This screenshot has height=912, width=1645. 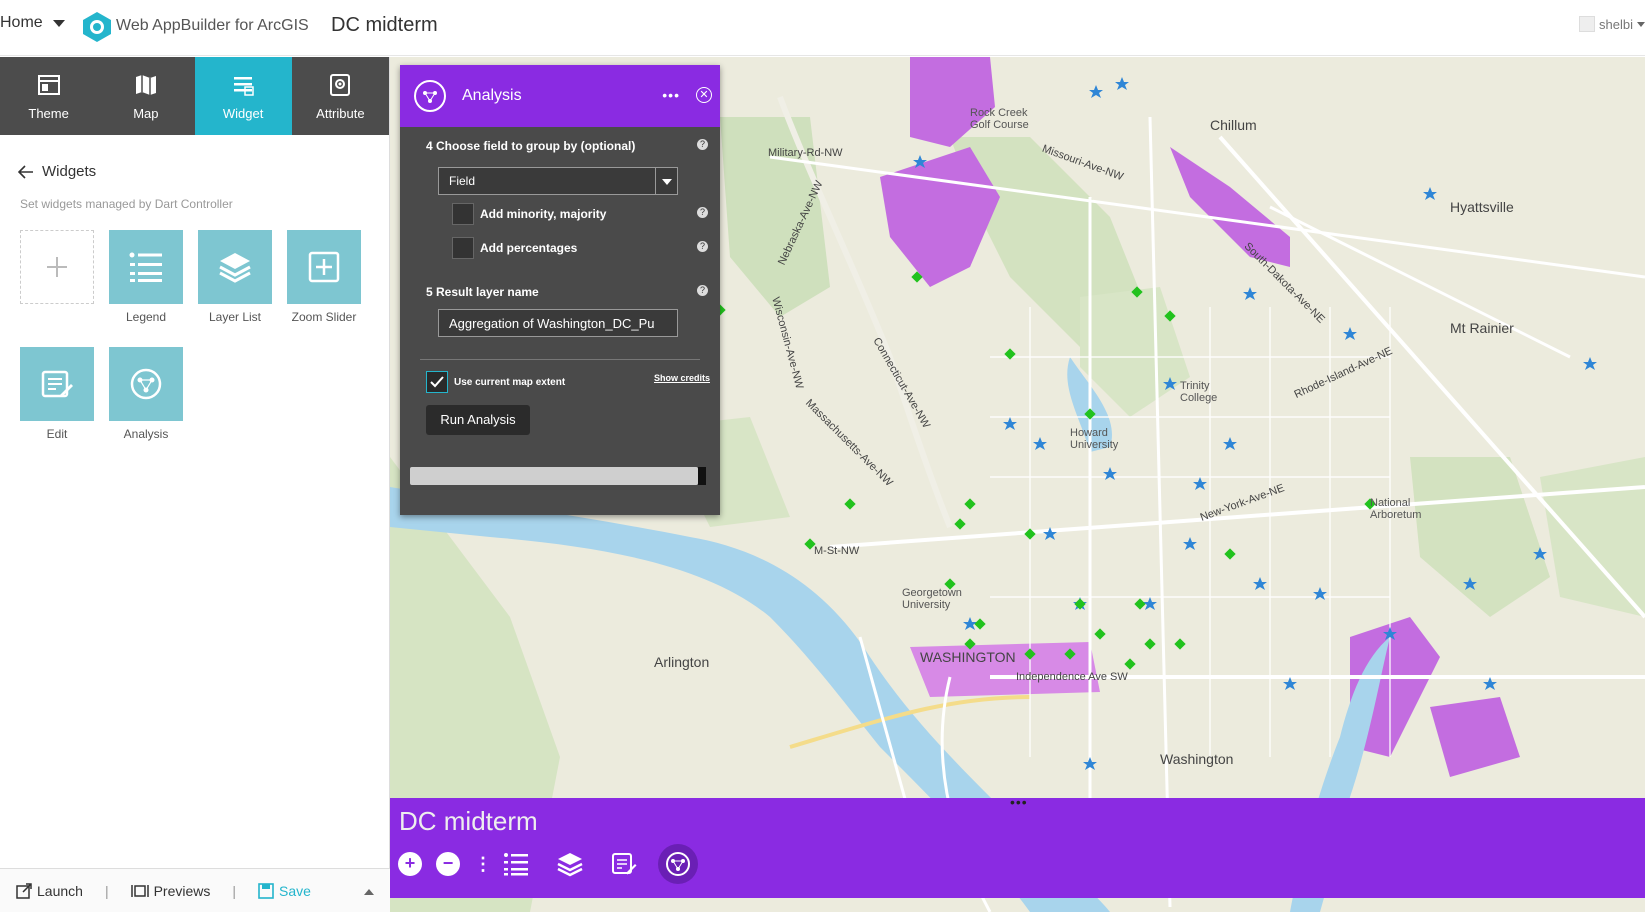 I want to click on add-widget-button, so click(x=57, y=267).